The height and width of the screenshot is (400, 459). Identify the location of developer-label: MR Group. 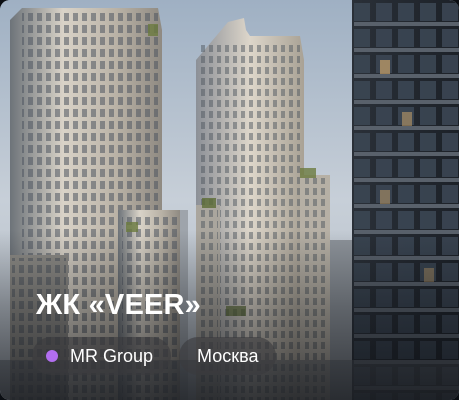
(112, 355).